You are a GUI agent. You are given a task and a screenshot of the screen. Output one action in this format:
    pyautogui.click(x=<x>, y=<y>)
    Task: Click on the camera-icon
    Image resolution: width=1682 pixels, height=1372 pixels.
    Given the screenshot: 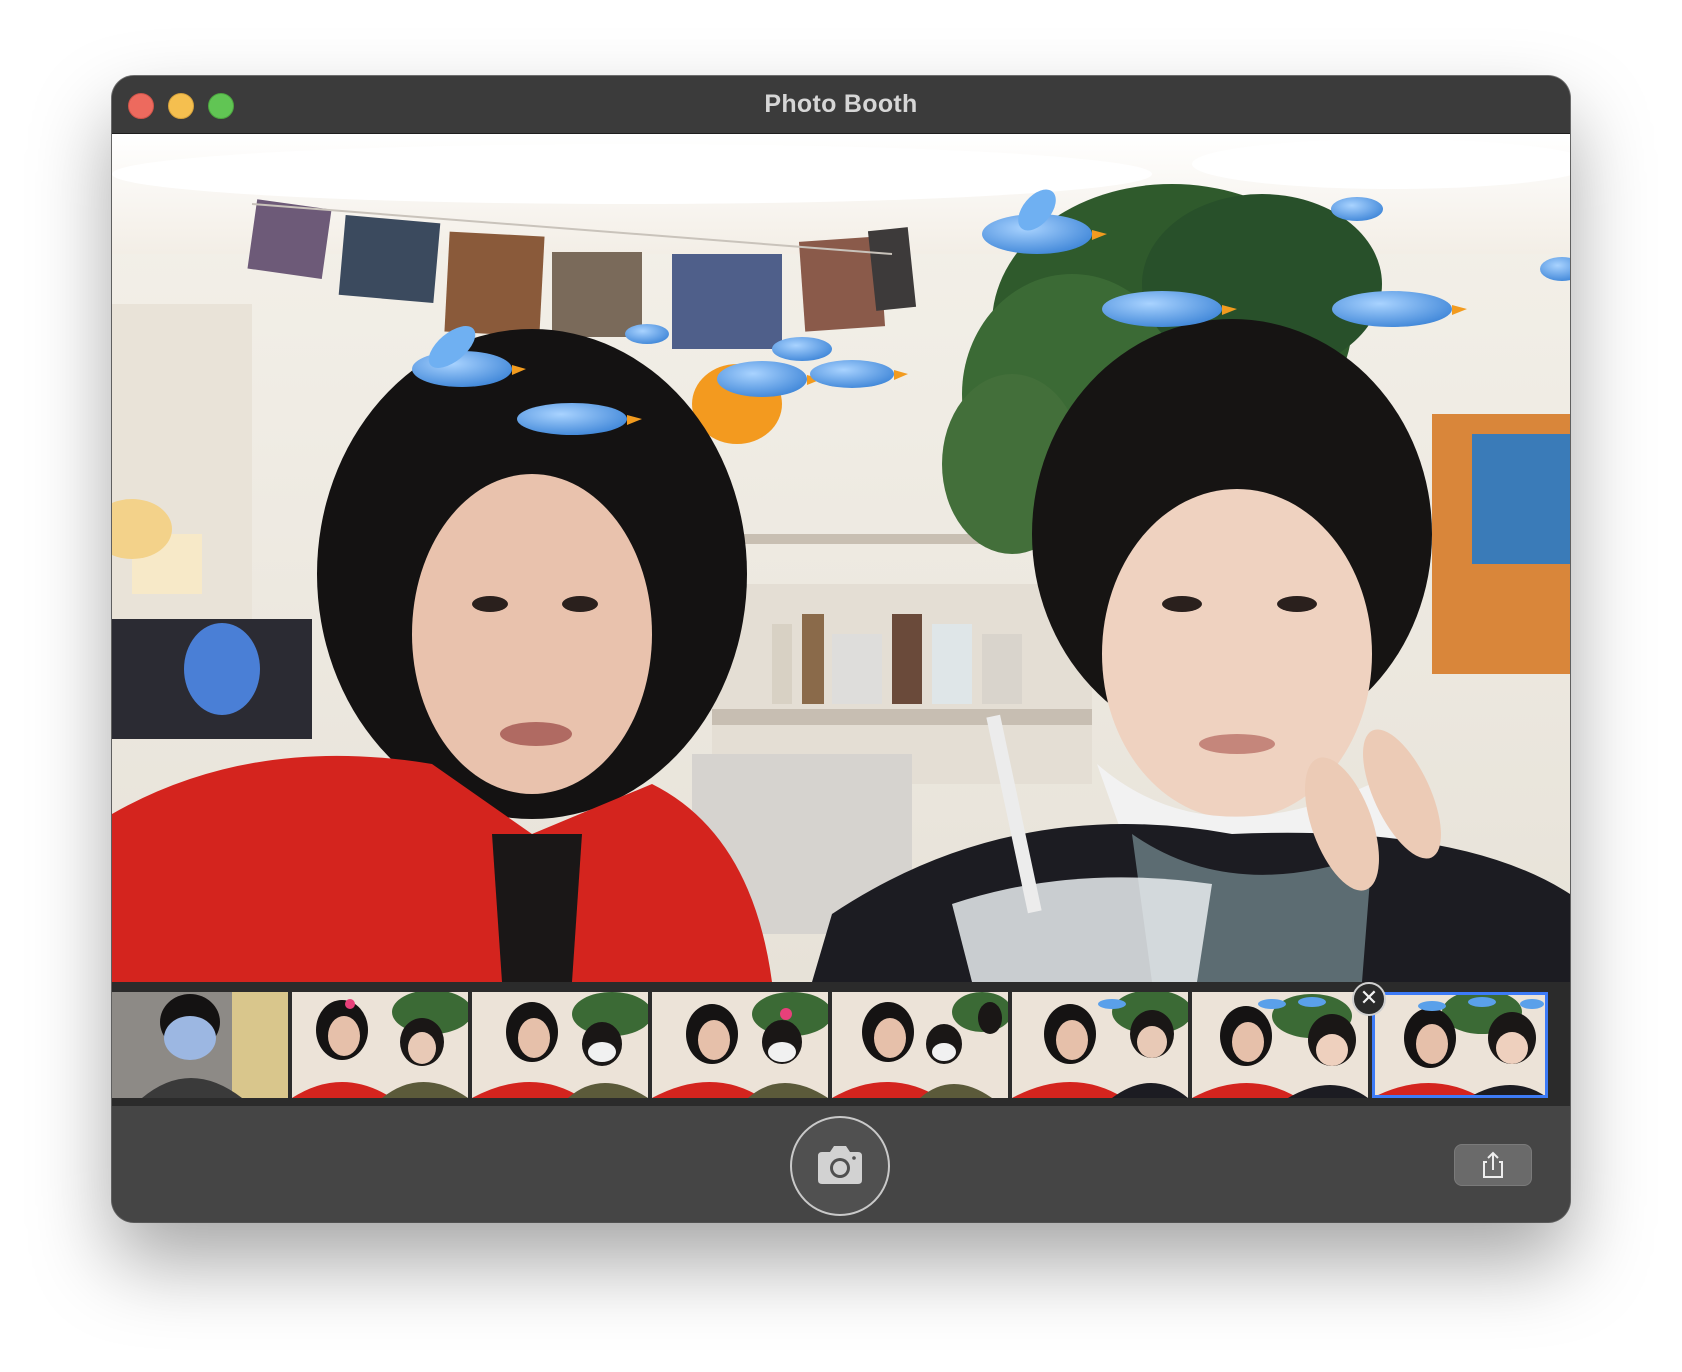 What is the action you would take?
    pyautogui.click(x=840, y=1165)
    